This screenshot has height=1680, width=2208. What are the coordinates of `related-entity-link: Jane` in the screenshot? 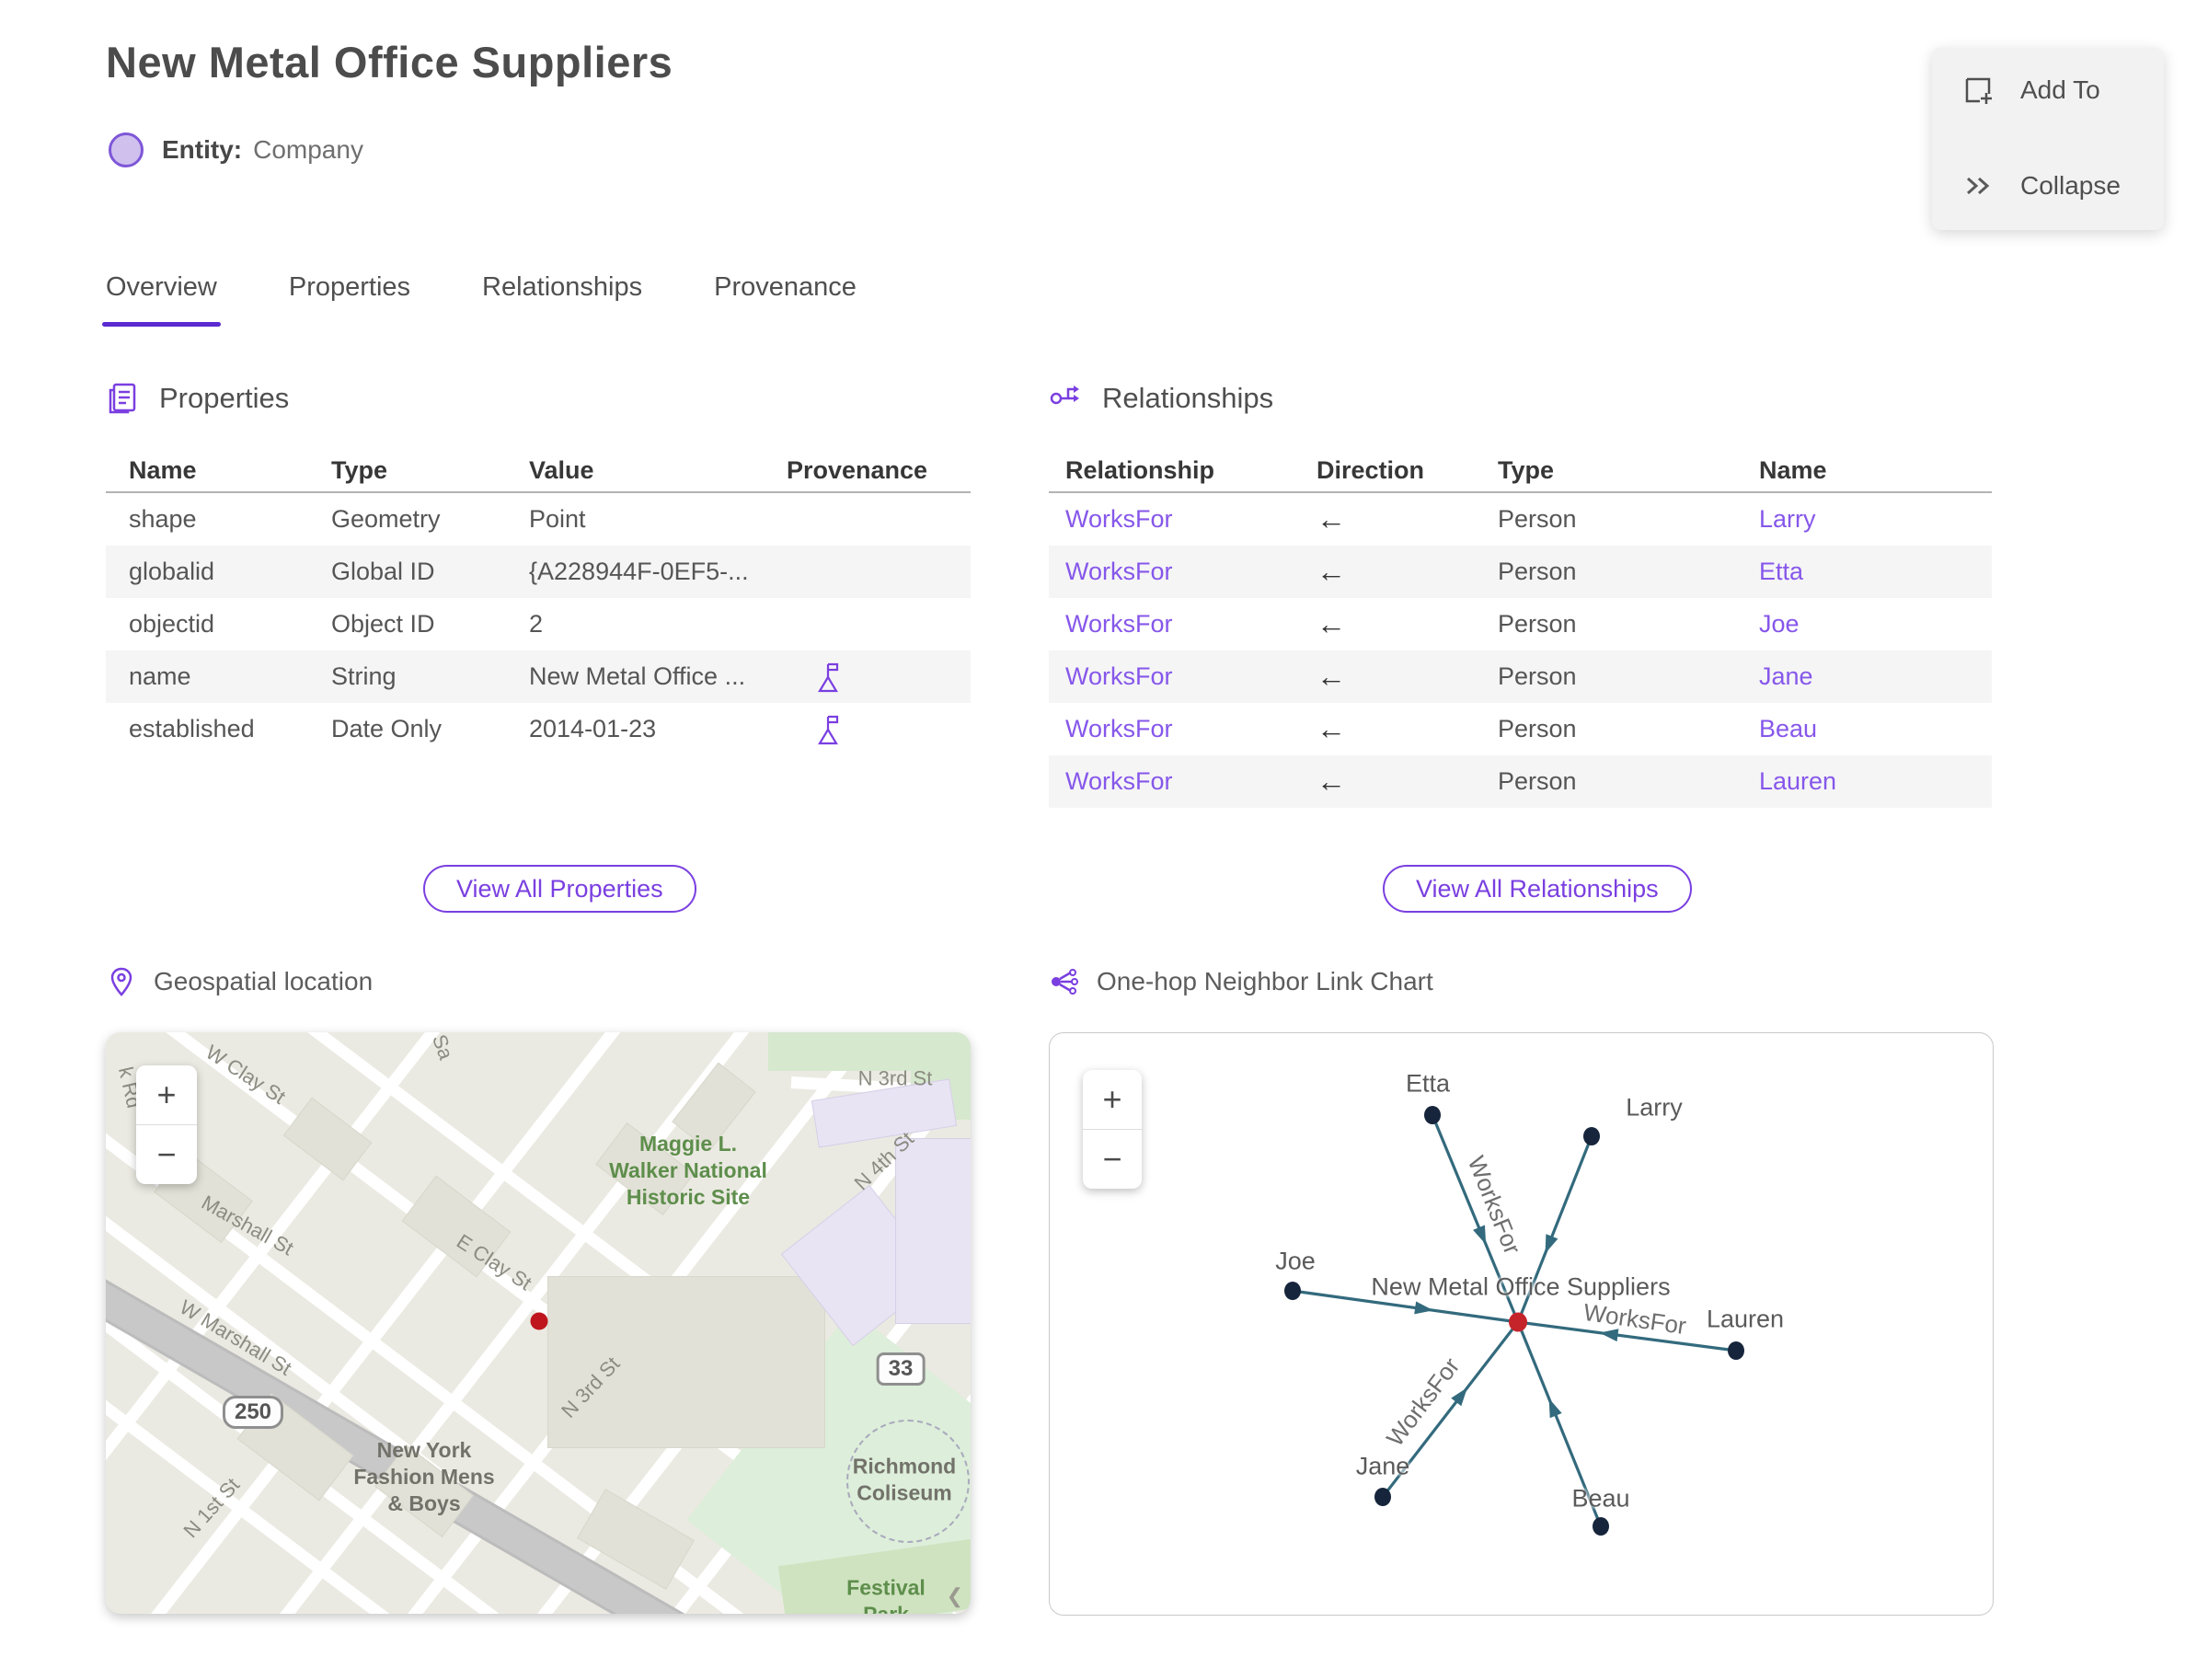 It's located at (1883, 676).